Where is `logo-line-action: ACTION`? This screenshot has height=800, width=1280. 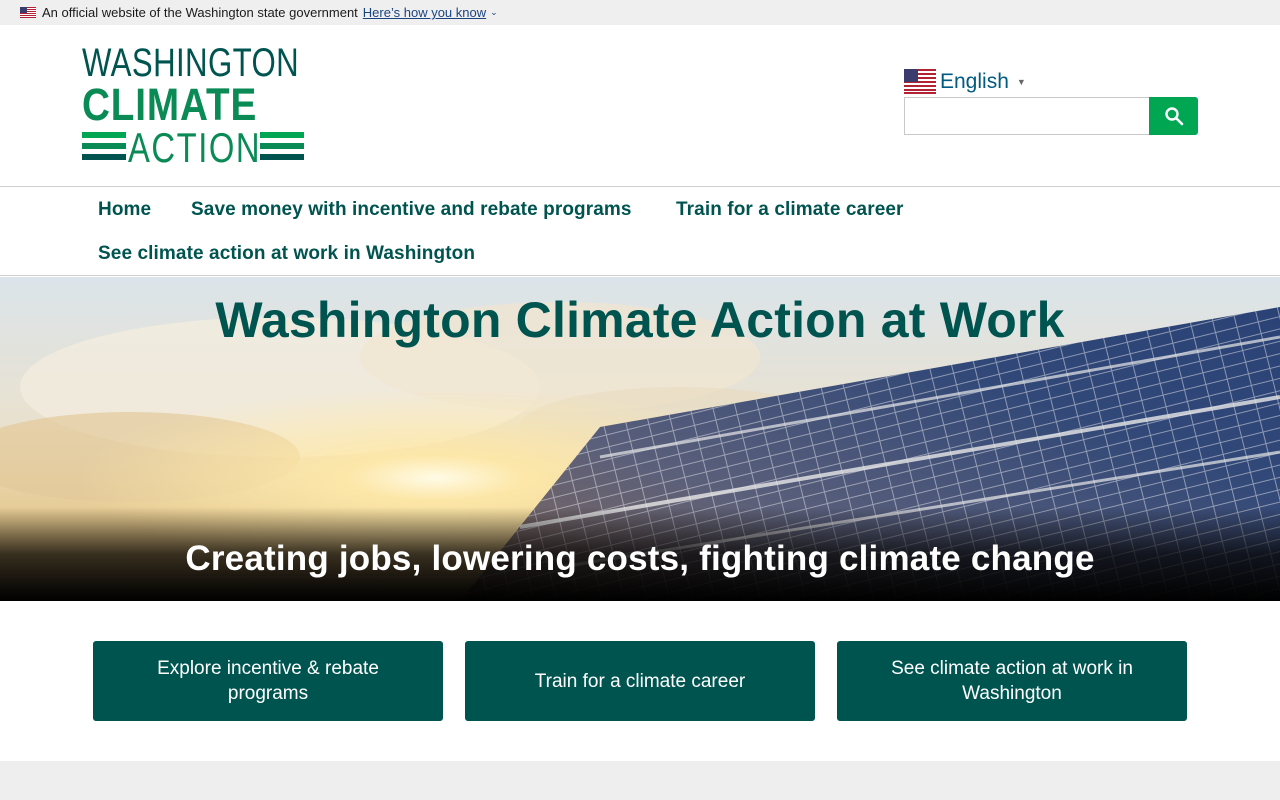 logo-line-action: ACTION is located at coordinates (195, 147).